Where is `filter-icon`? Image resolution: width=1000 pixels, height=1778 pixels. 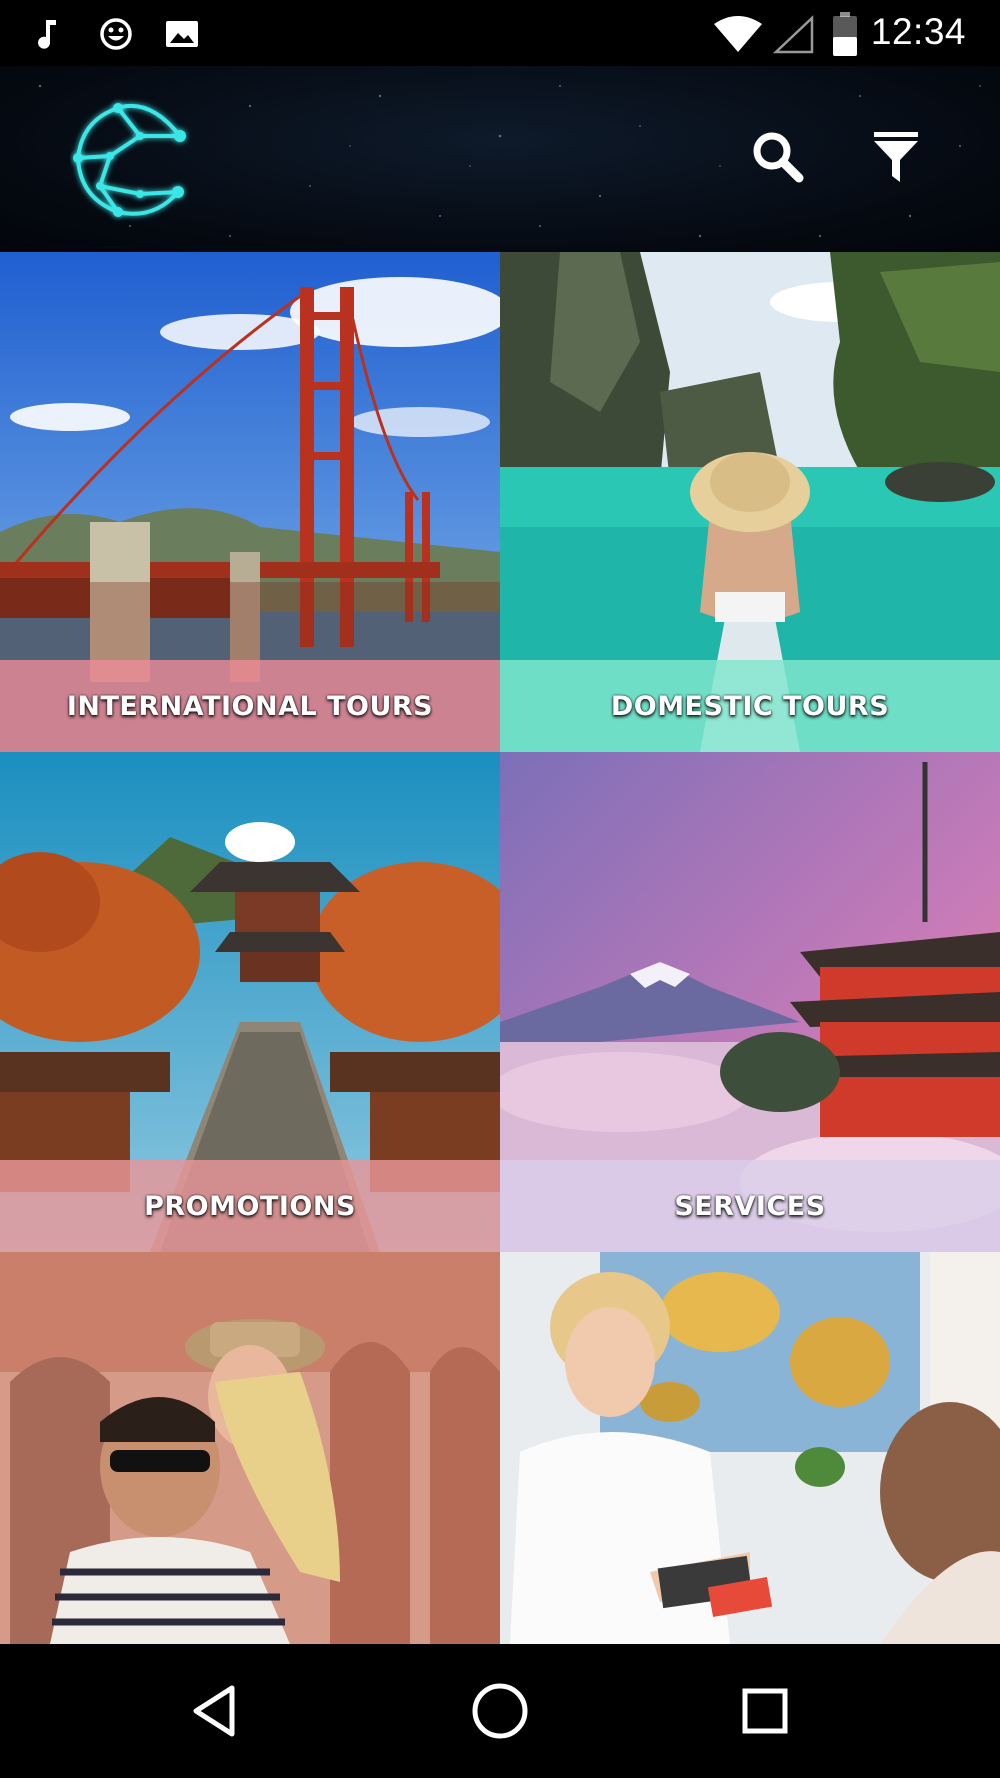
filter-icon is located at coordinates (896, 156).